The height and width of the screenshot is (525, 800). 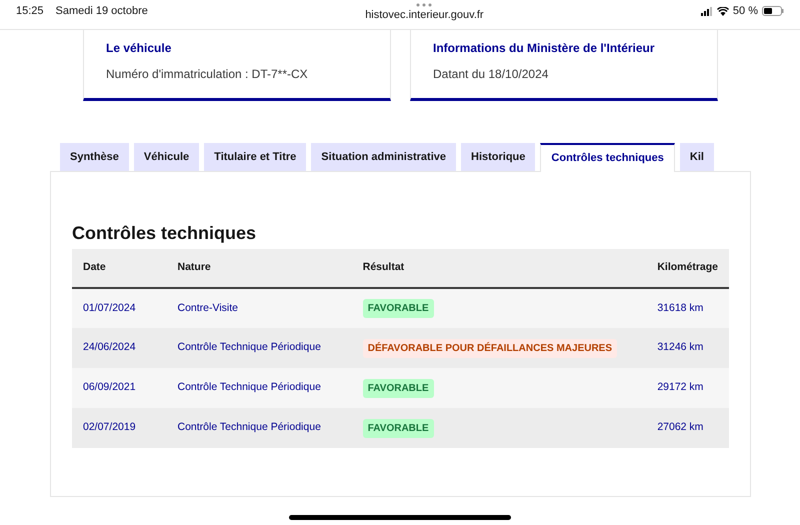 What do you see at coordinates (383, 157) in the screenshot?
I see `tab: Situation administrative` at bounding box center [383, 157].